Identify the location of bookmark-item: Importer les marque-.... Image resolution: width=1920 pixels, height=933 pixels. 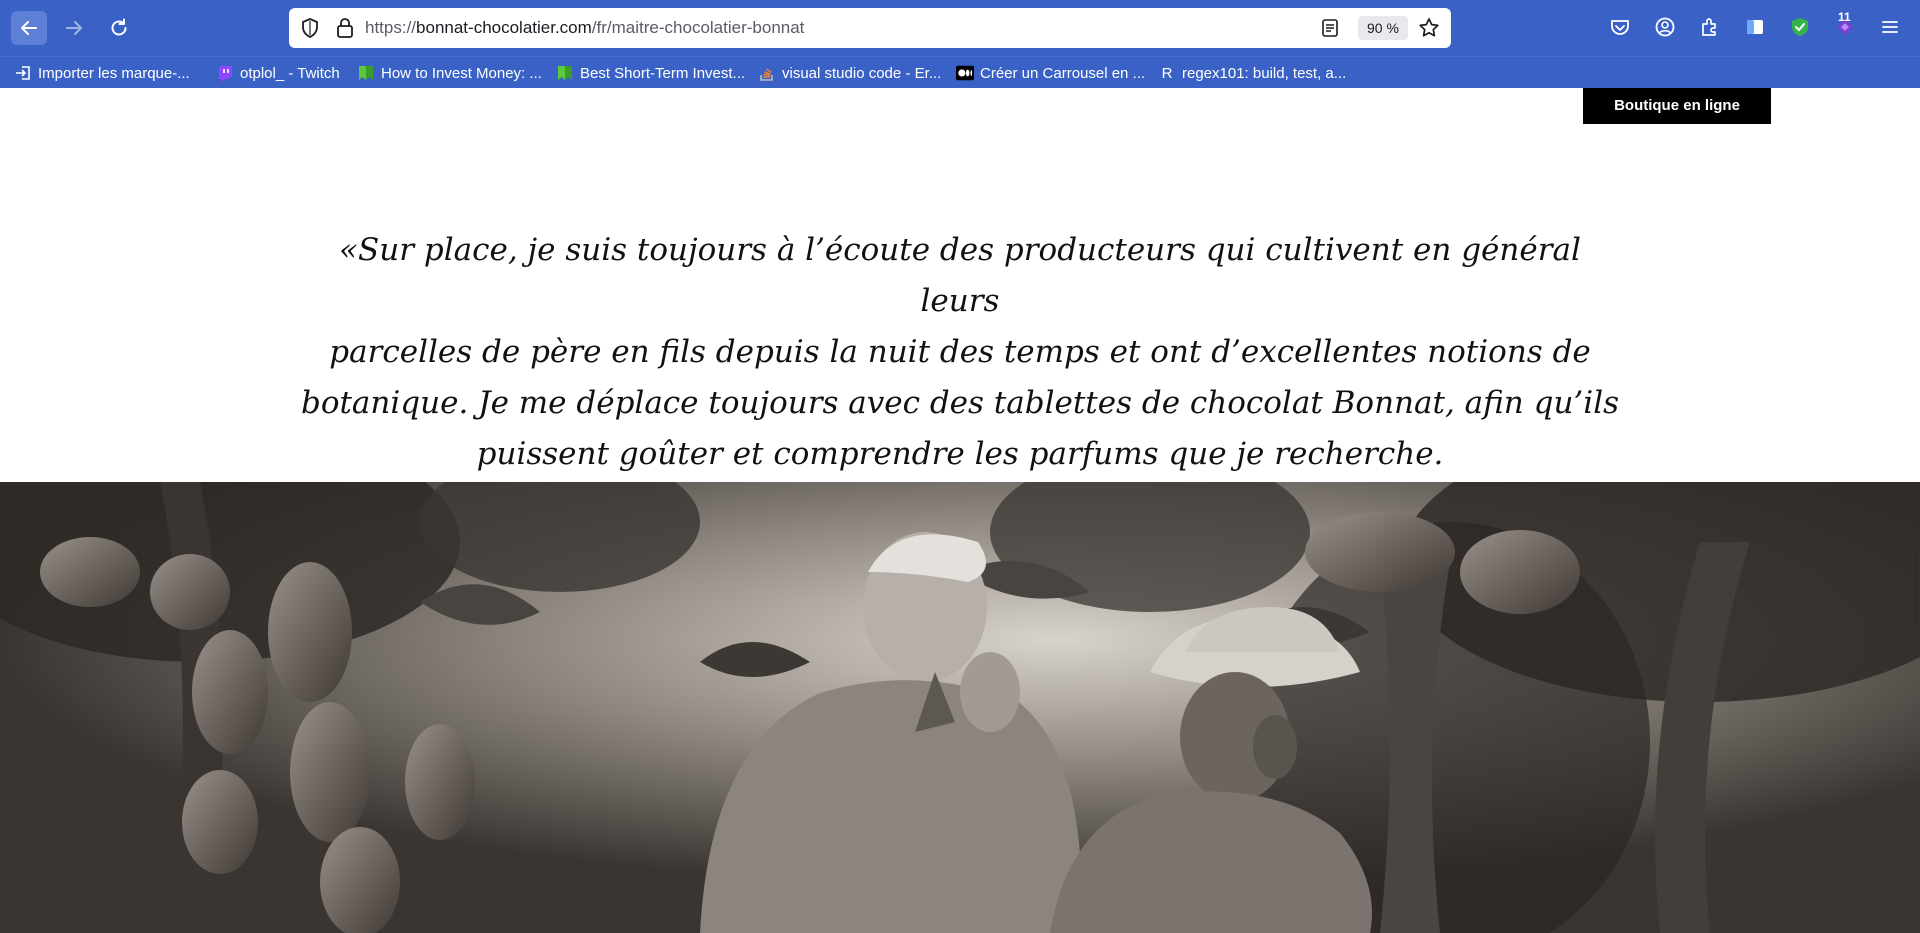
(102, 73).